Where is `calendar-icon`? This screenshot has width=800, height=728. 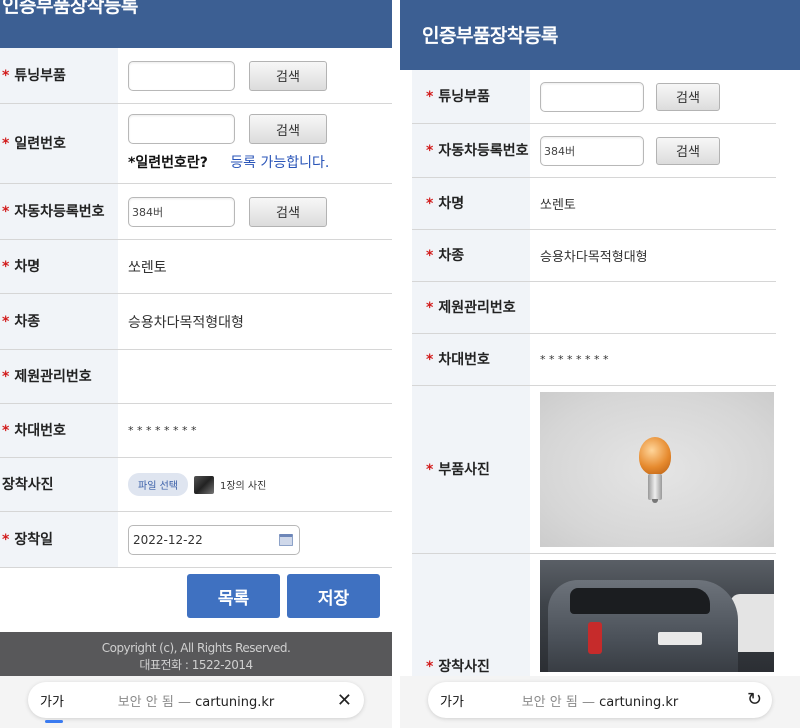 calendar-icon is located at coordinates (286, 539).